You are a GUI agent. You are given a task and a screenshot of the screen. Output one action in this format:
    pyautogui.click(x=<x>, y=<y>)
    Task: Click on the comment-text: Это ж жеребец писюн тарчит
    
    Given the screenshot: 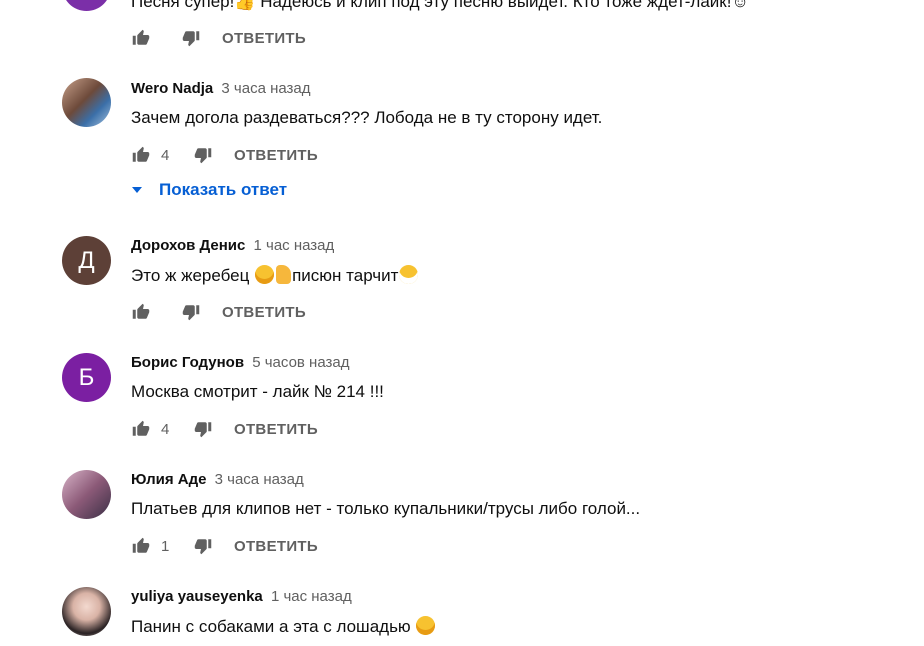 What is the action you would take?
    pyautogui.click(x=275, y=275)
    